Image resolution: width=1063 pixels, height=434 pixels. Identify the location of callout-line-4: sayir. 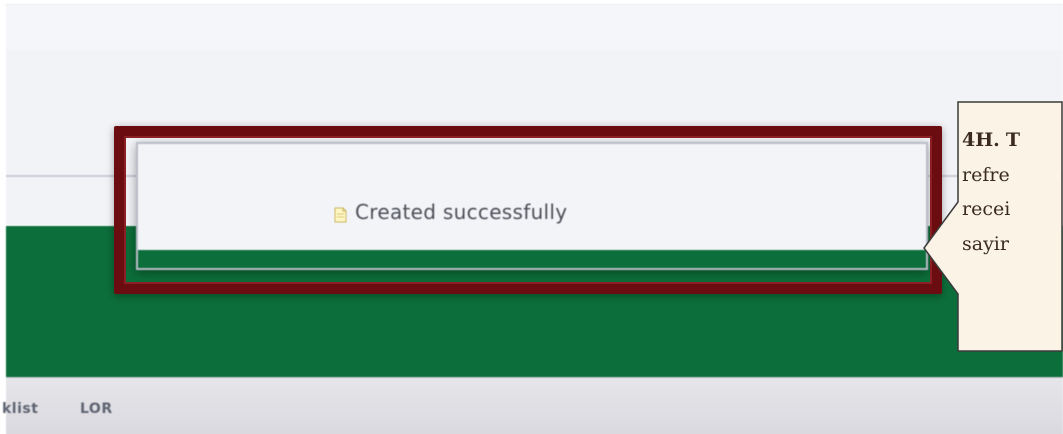
(985, 243).